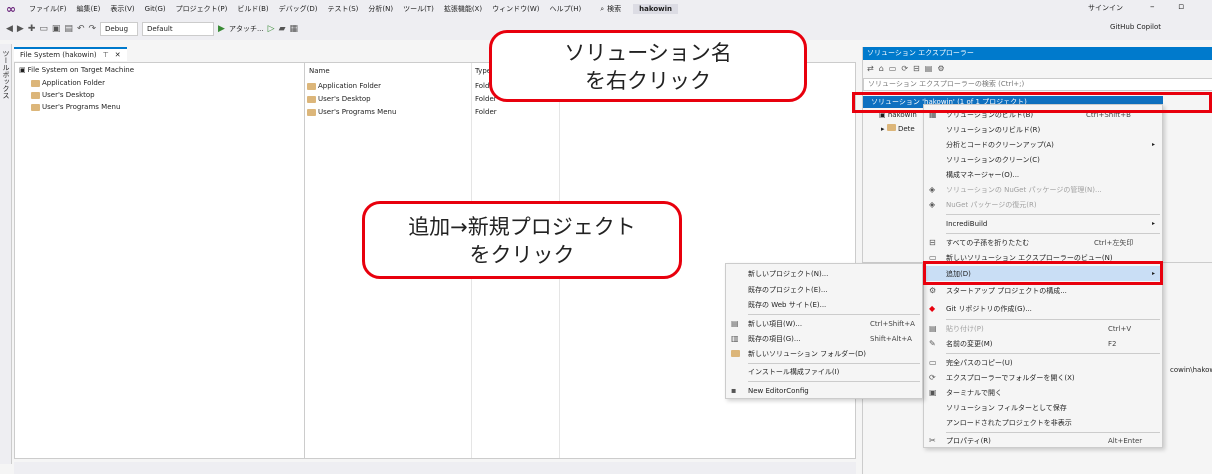  I want to click on switch-view-icon: ▭, so click(893, 68).